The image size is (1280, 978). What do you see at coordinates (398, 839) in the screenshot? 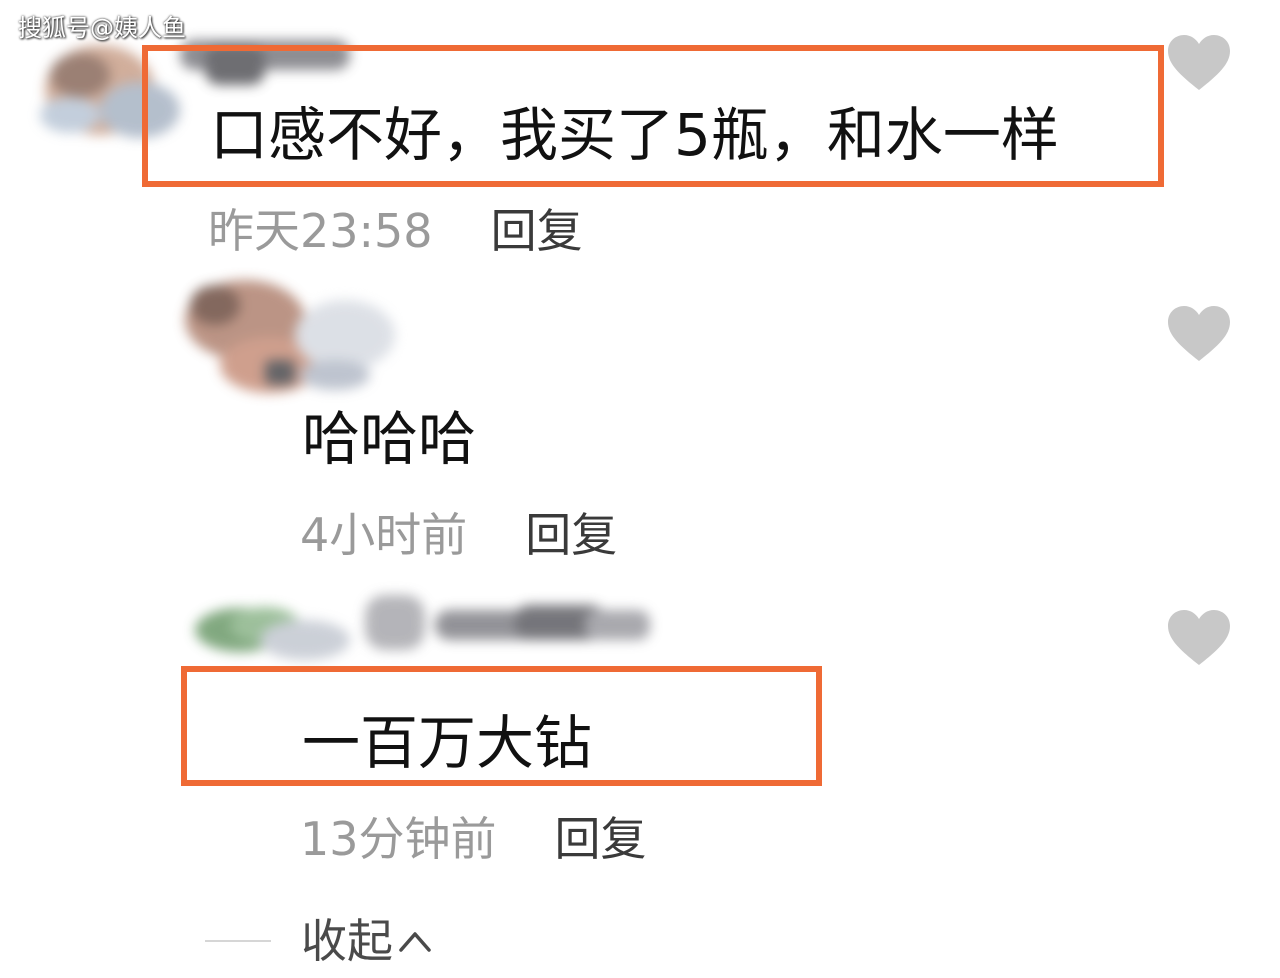
I see `comment-time: 13分钟前` at bounding box center [398, 839].